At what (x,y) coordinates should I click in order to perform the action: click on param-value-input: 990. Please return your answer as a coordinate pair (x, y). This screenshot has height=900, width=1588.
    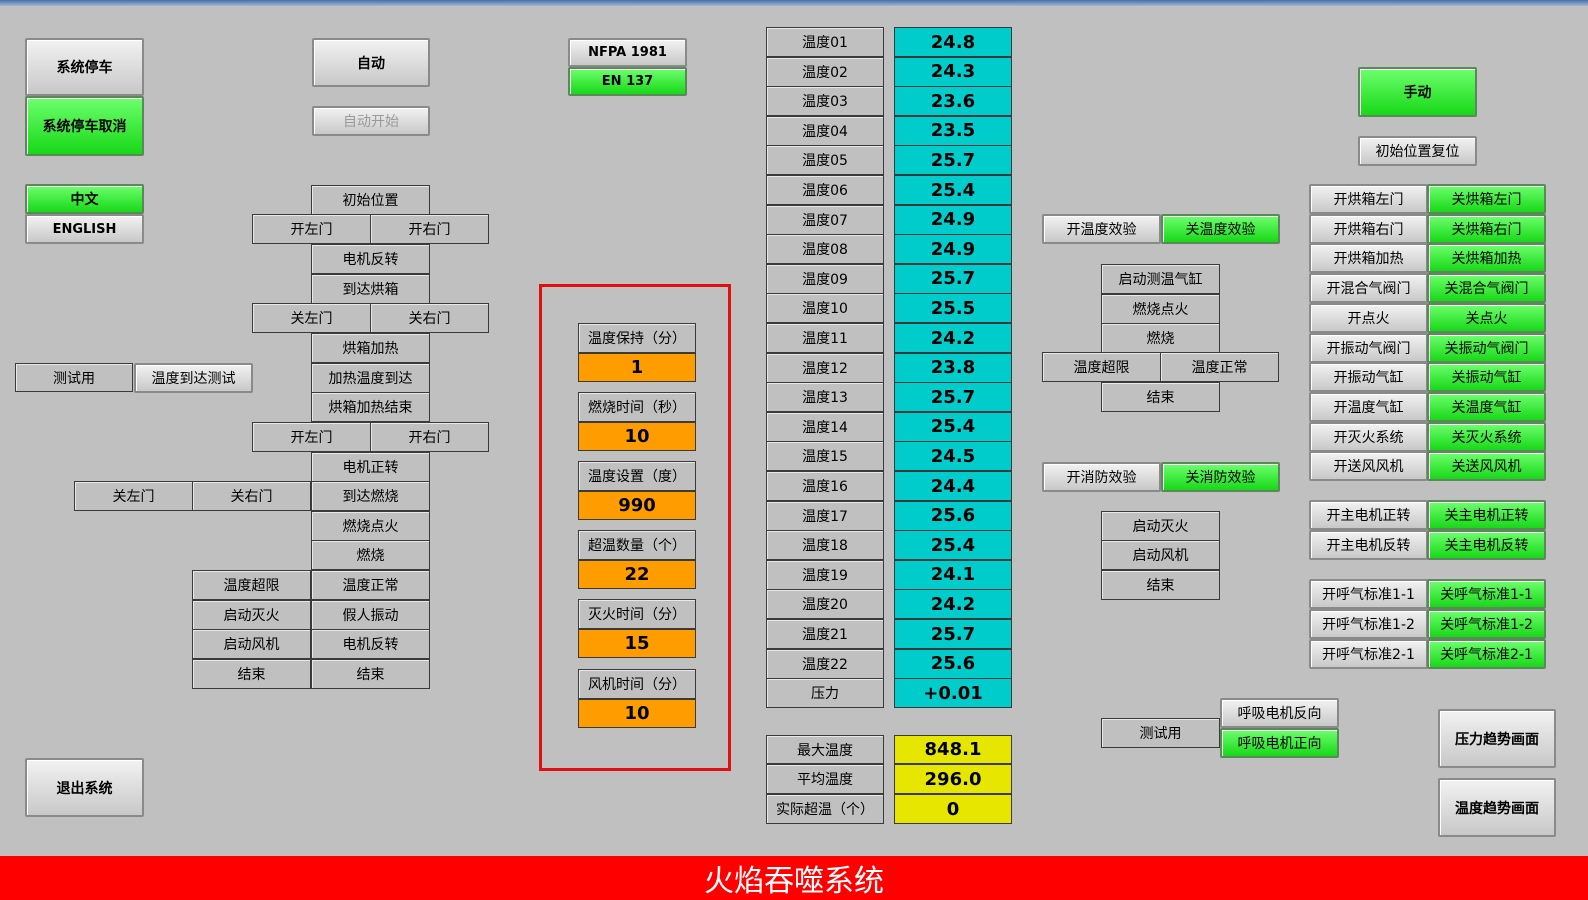
    Looking at the image, I should click on (637, 505).